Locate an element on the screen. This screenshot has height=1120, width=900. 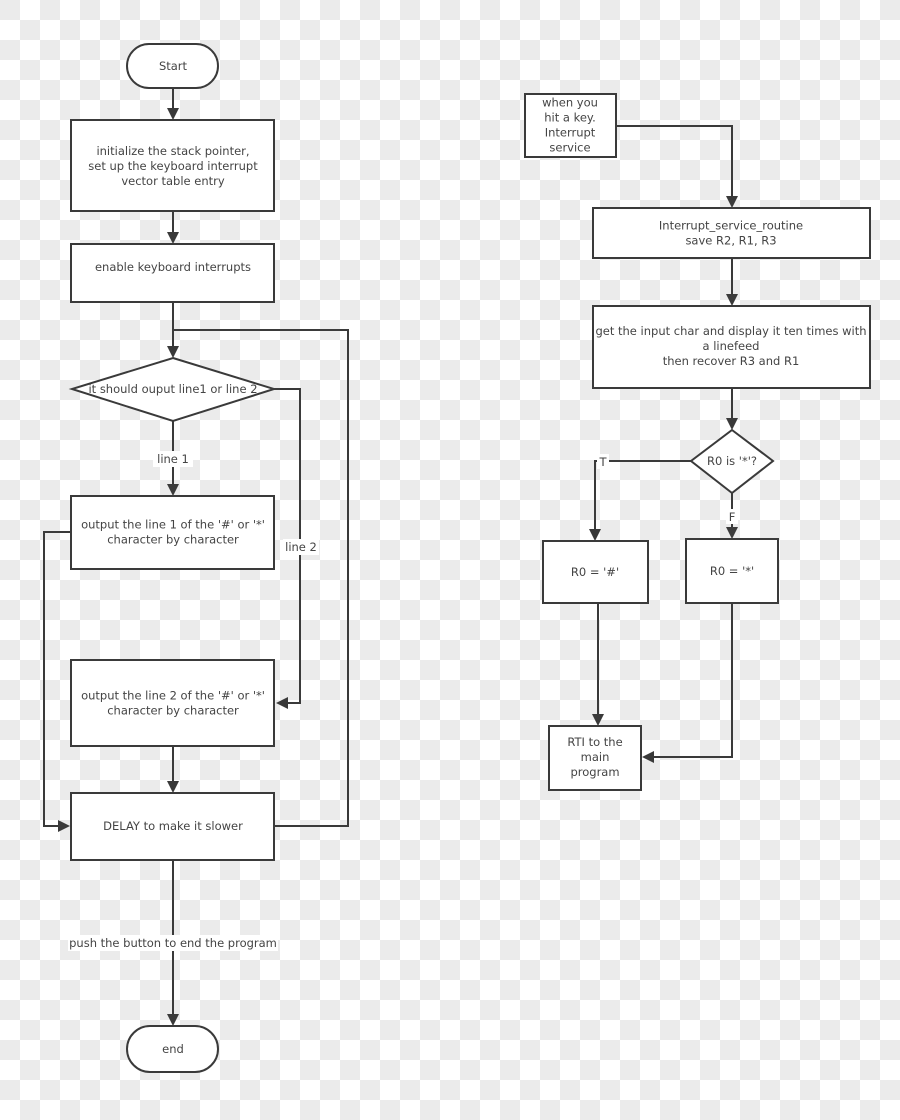
label-line: main is located at coordinates (595, 757).